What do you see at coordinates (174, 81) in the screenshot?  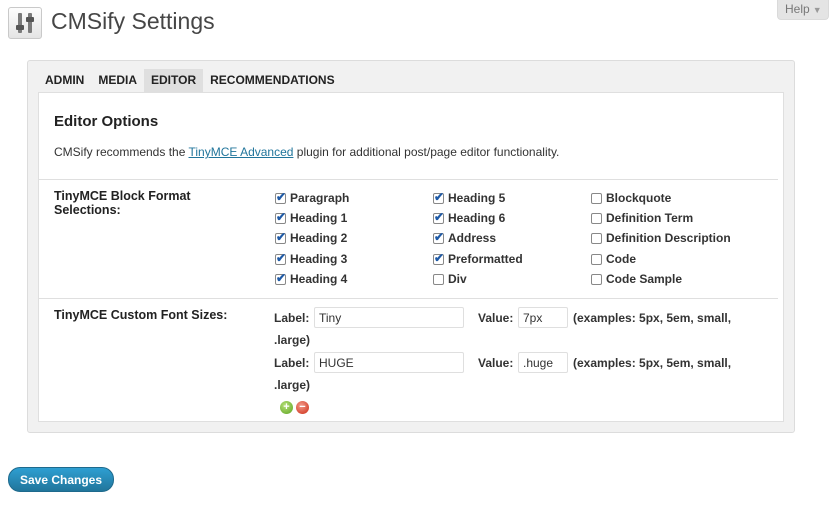 I see `tab-editor: EDITOR` at bounding box center [174, 81].